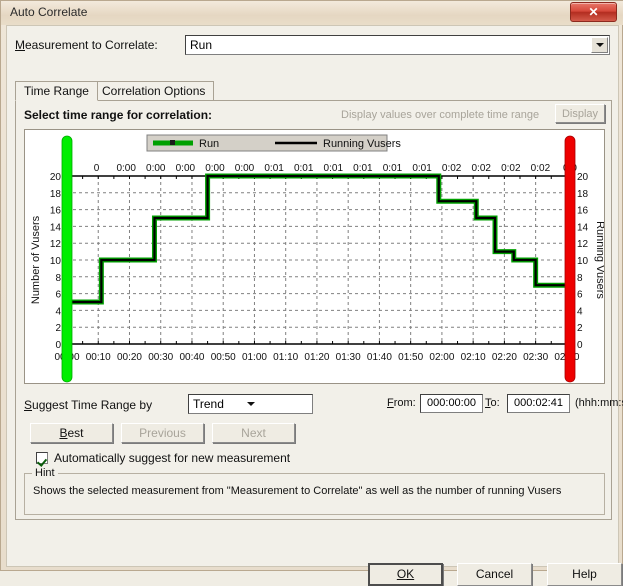 The image size is (623, 586). Describe the element at coordinates (75, 433) in the screenshot. I see `best-label-rest: est` at that location.